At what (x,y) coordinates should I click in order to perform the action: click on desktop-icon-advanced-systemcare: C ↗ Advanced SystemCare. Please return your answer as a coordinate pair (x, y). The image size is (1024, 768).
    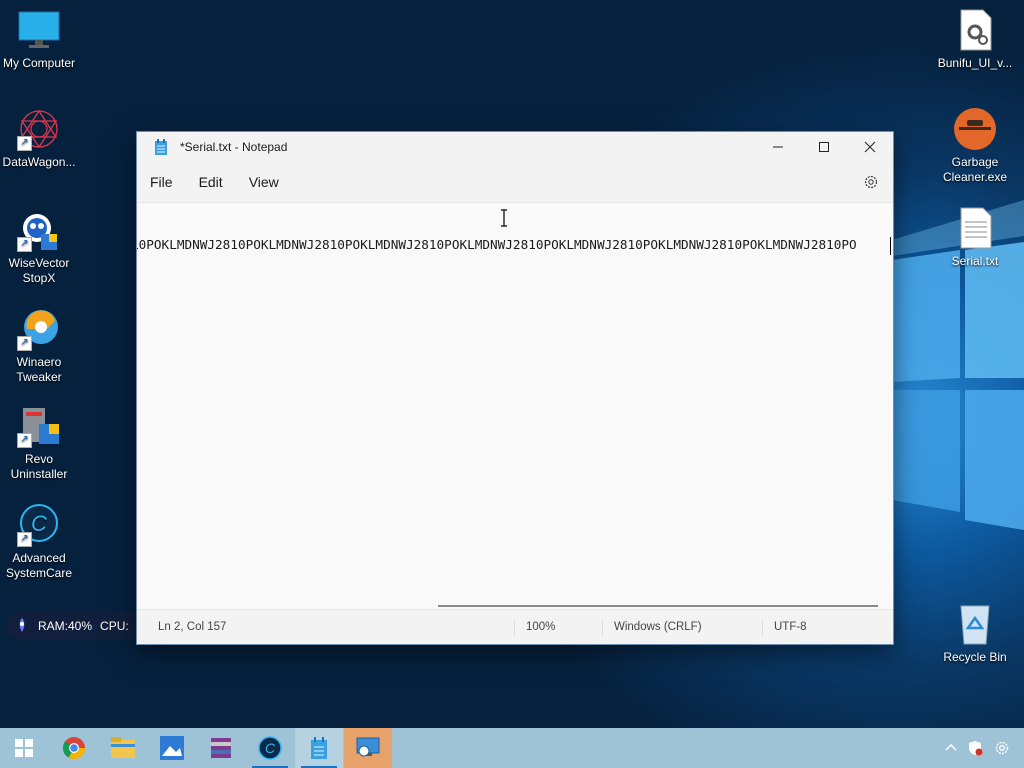
    Looking at the image, I should click on (39, 542).